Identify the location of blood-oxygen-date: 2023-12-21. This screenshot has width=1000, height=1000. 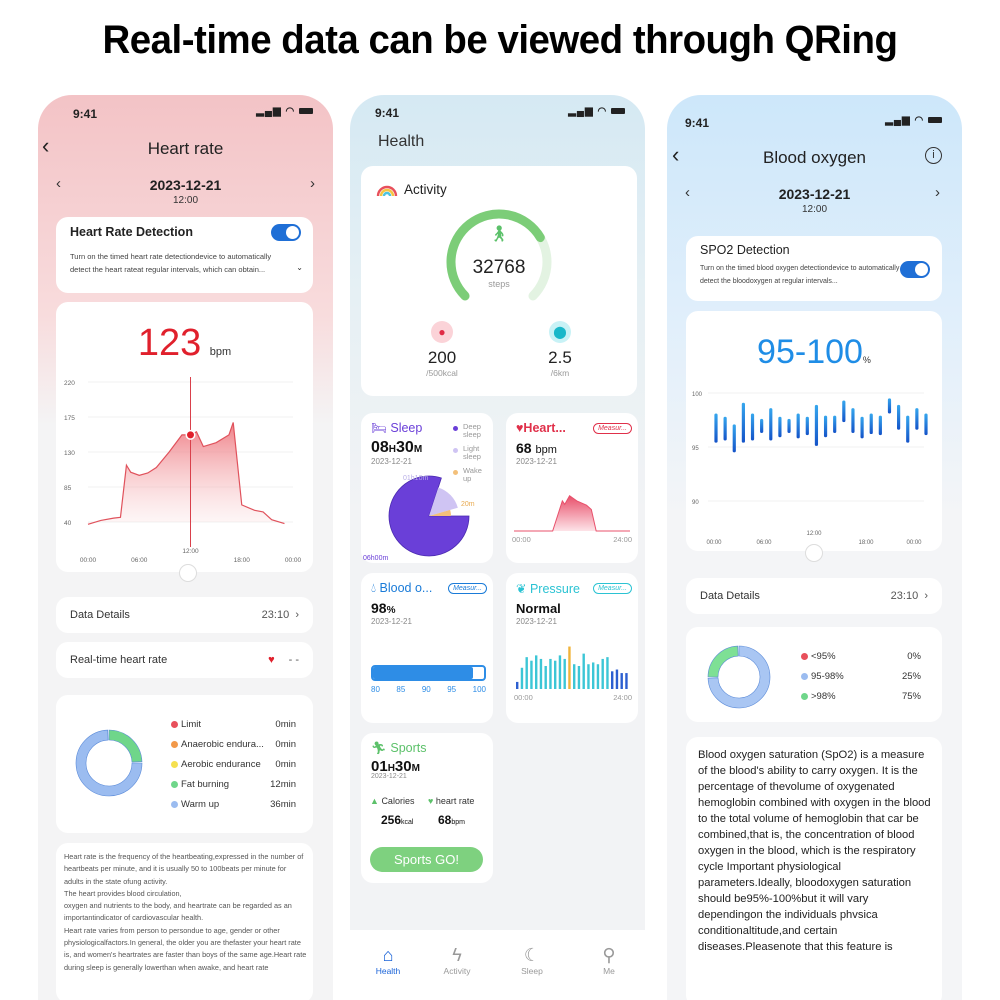
(391, 621).